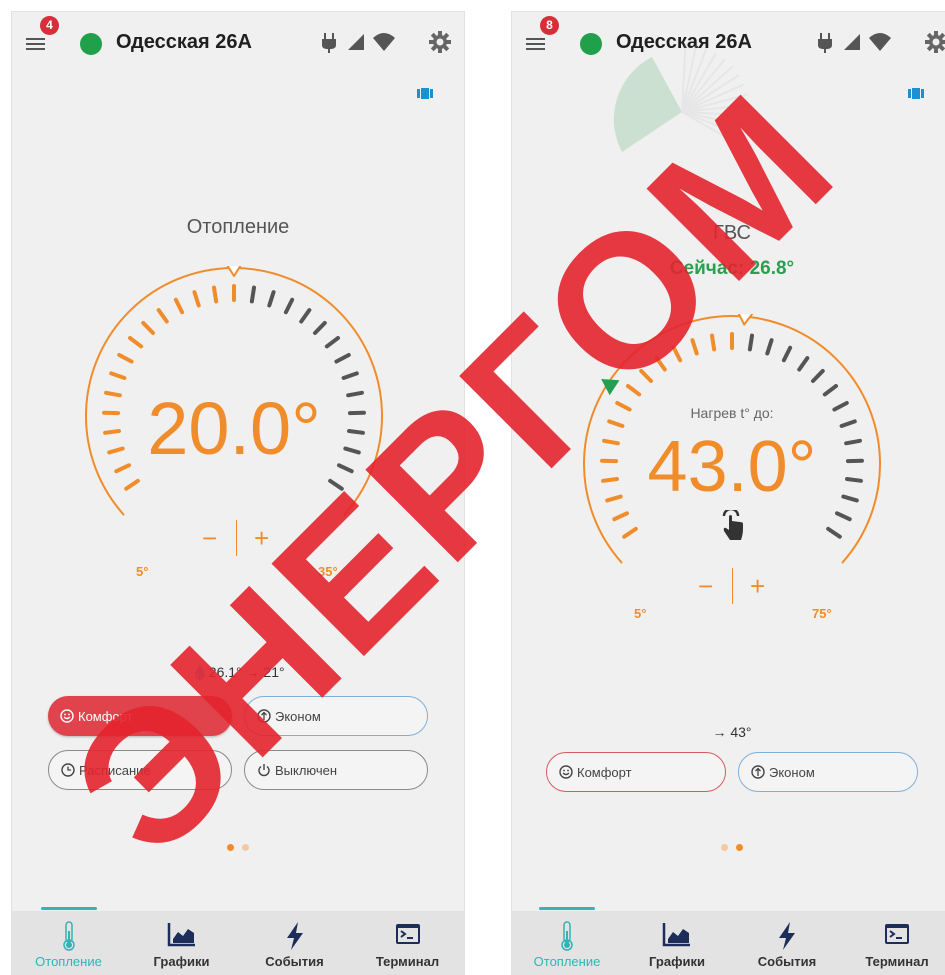 This screenshot has width=945, height=975. What do you see at coordinates (732, 467) in the screenshot?
I see `target-temperature: 43.0°` at bounding box center [732, 467].